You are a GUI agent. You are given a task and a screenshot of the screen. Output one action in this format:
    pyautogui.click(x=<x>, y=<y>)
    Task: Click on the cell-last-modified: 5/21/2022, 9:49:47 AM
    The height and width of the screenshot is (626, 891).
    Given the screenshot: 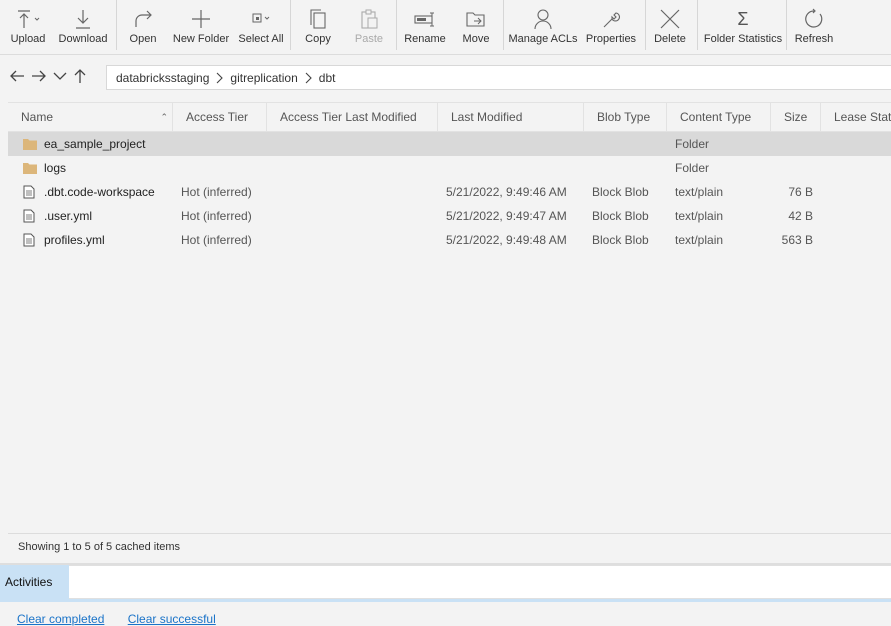 What is the action you would take?
    pyautogui.click(x=506, y=216)
    